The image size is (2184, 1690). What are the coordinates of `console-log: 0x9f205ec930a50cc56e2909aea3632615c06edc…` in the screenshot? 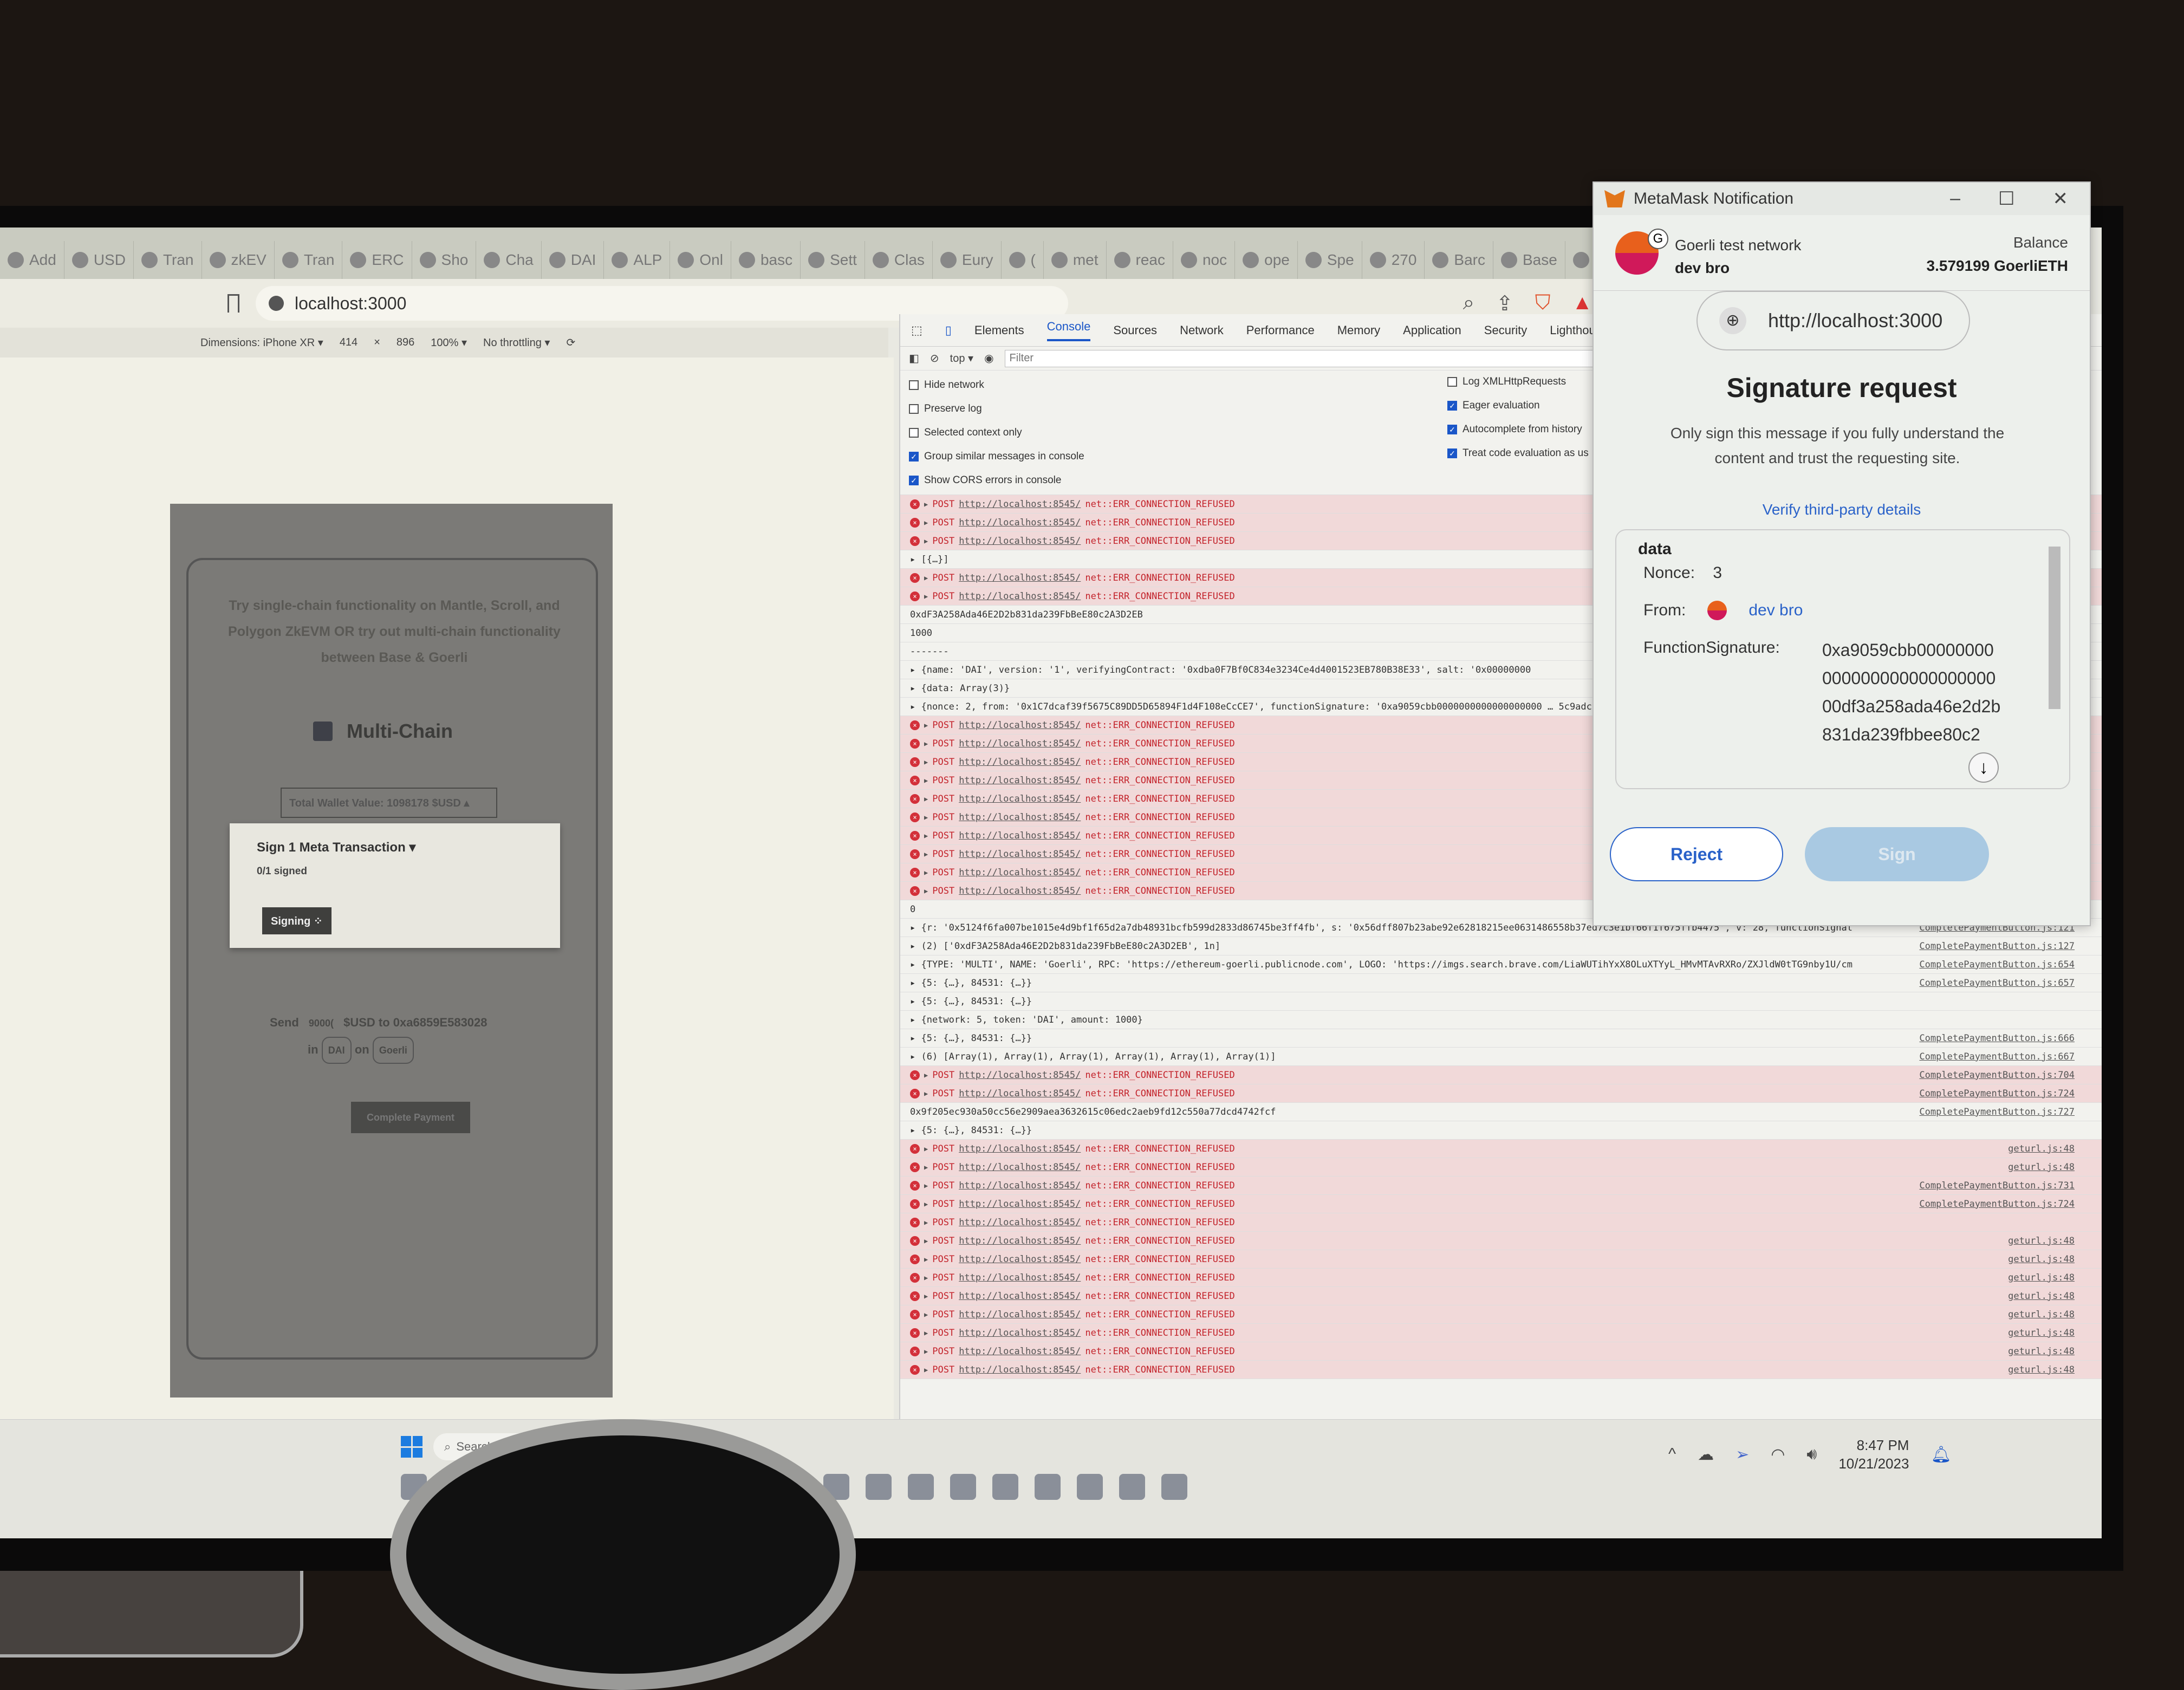 It's located at (1501, 1112).